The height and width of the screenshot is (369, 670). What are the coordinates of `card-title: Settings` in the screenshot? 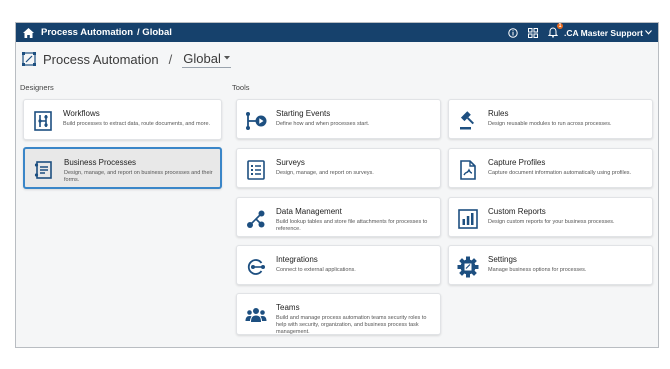 It's located at (502, 259).